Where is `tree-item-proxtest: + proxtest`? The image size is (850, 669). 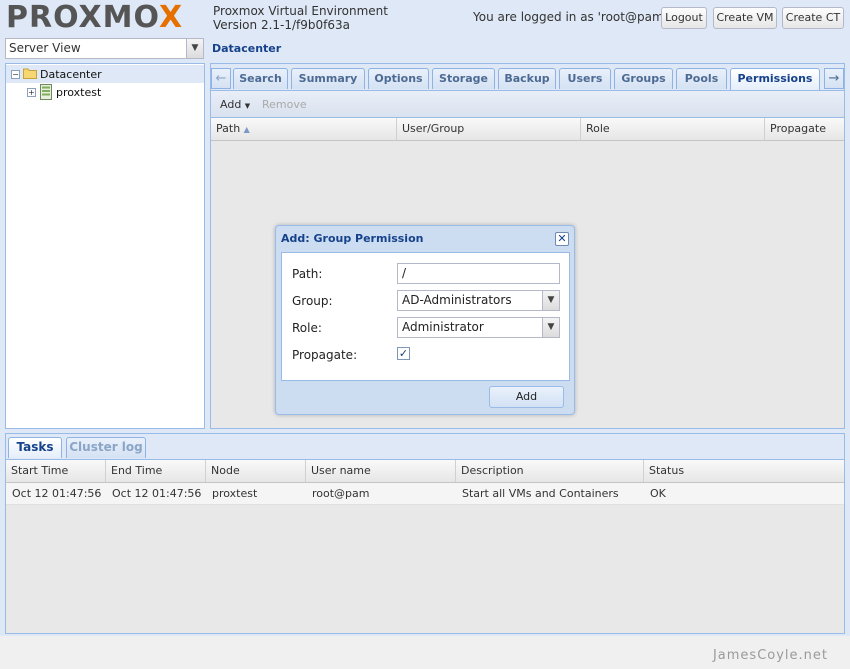 tree-item-proxtest: + proxtest is located at coordinates (105, 92).